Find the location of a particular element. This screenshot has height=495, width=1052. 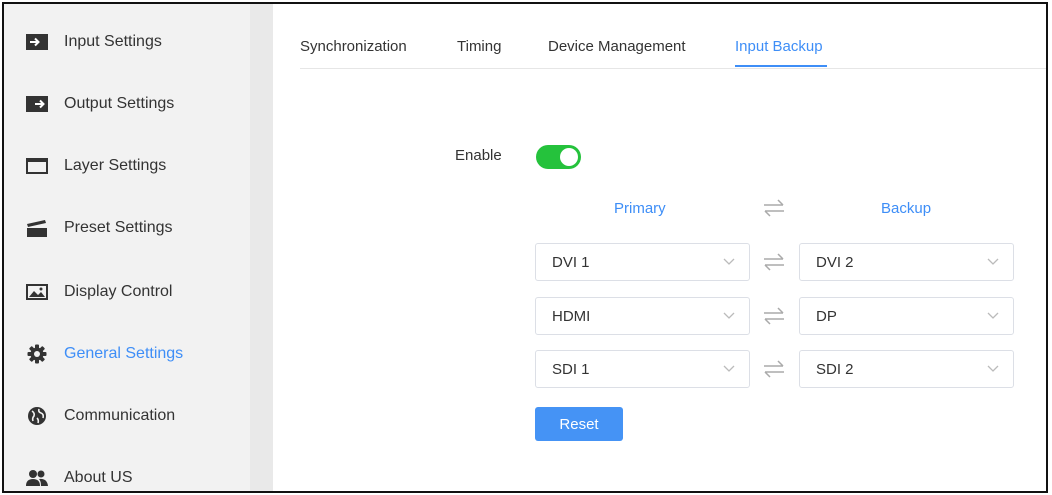

sidebar-item-label: Communication is located at coordinates (120, 415).